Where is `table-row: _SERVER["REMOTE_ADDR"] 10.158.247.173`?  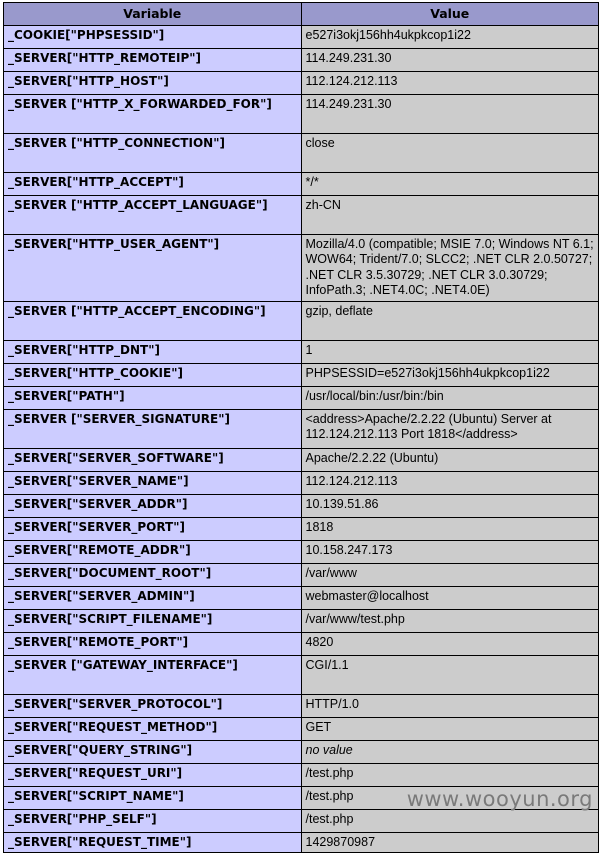
table-row: _SERVER["REMOTE_ADDR"] 10.158.247.173 is located at coordinates (301, 551).